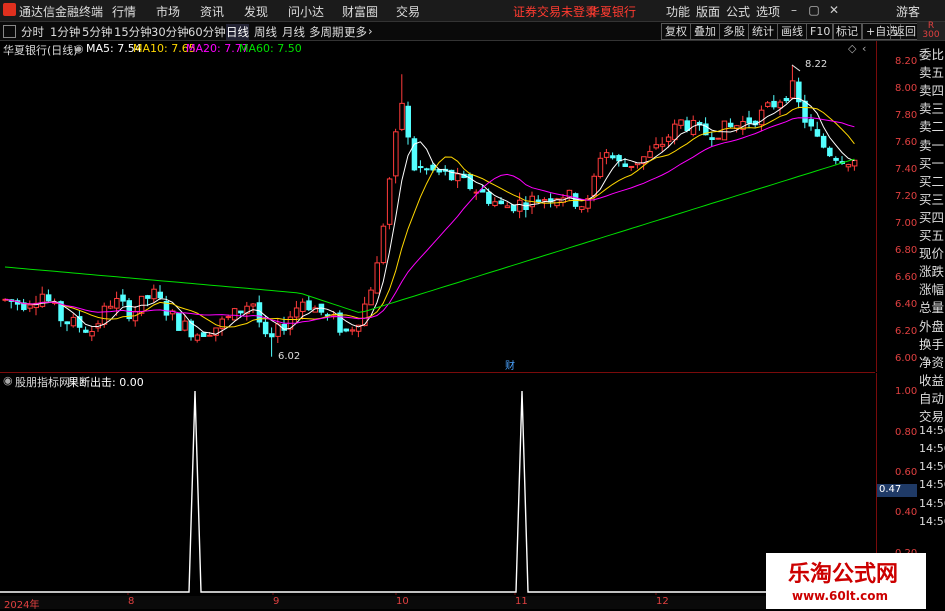  What do you see at coordinates (124, 11) in the screenshot?
I see `menu-market-quotes: 行情` at bounding box center [124, 11].